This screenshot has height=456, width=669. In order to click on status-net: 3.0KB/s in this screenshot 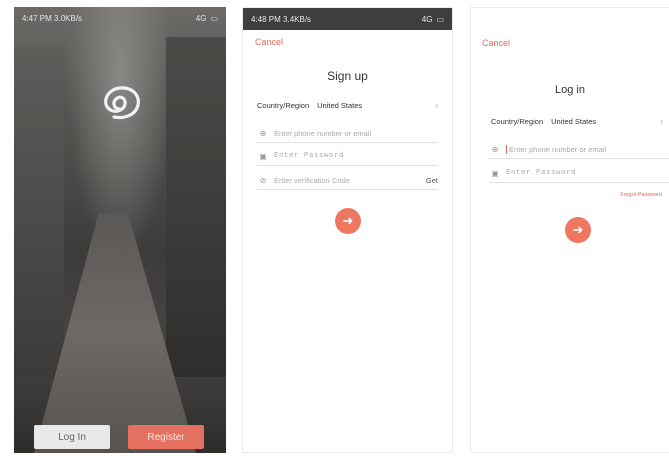, I will do `click(68, 18)`.